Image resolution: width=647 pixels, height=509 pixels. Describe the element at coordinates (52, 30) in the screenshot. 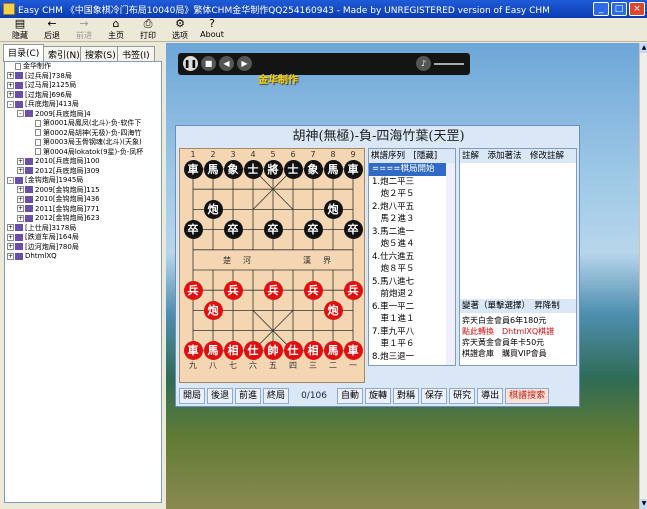

I see `toolbar-button-back-arrow: ← 后退` at that location.